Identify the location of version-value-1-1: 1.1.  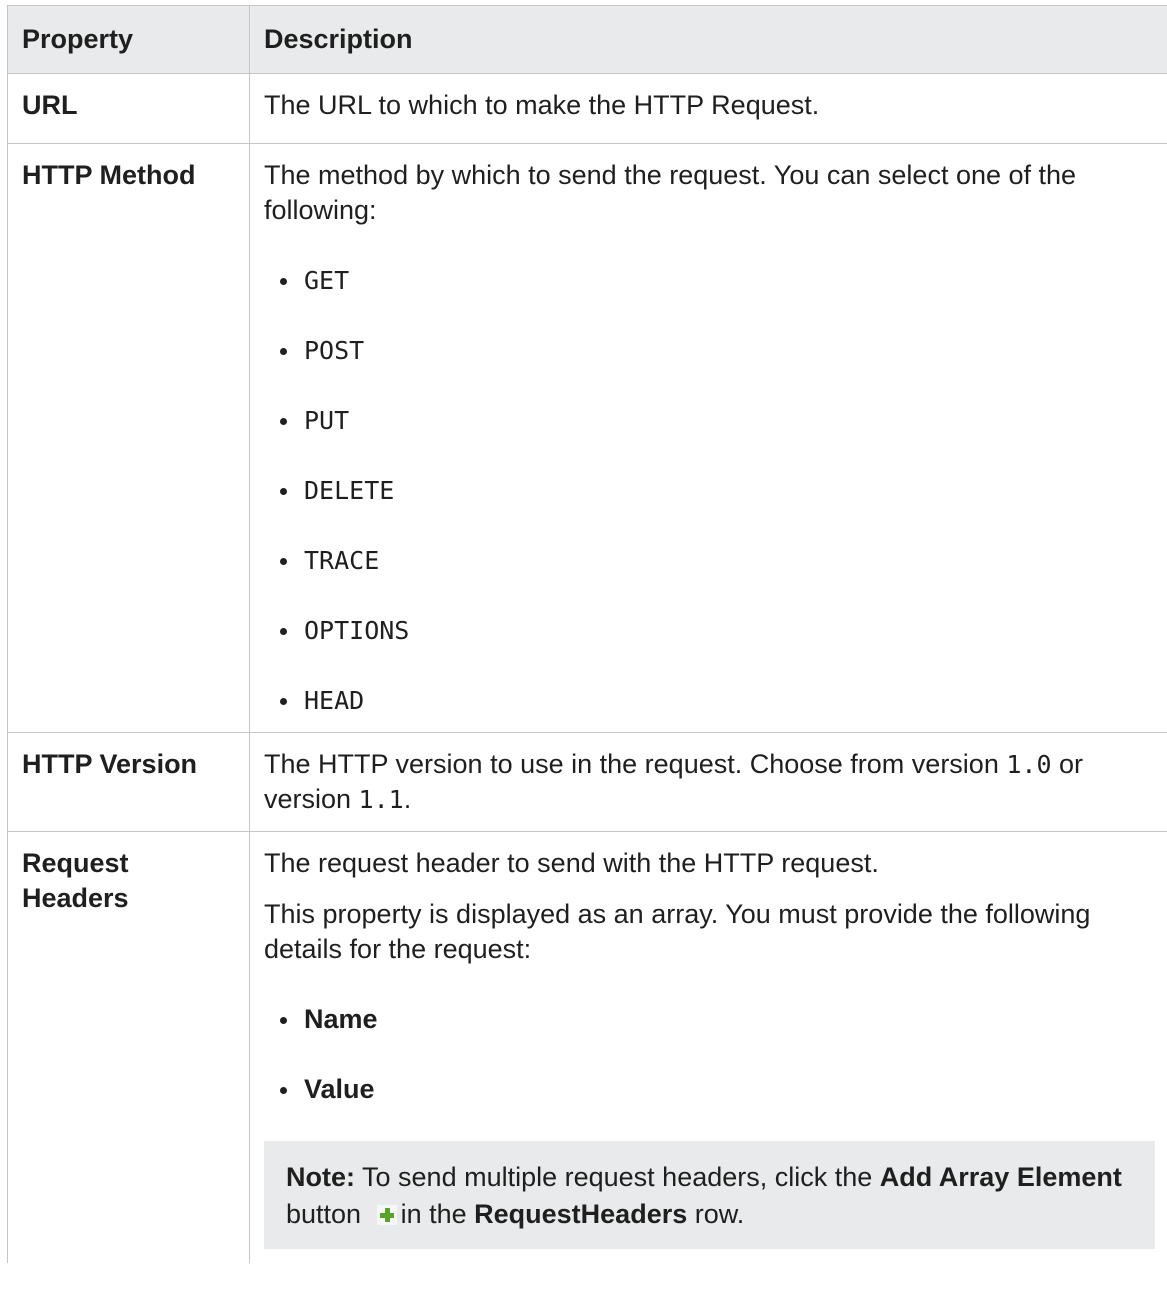
(381, 799).